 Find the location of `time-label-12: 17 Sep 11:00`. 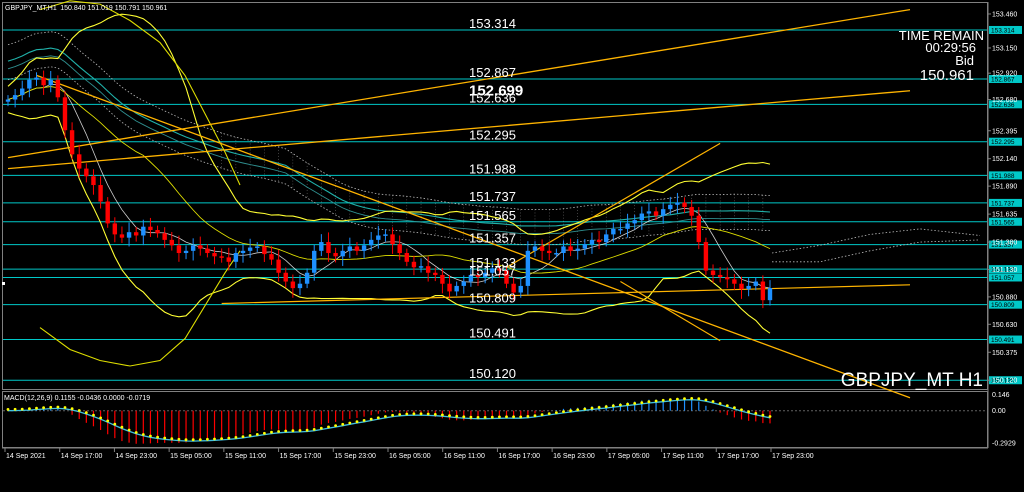

time-label-12: 17 Sep 11:00 is located at coordinates (683, 456).